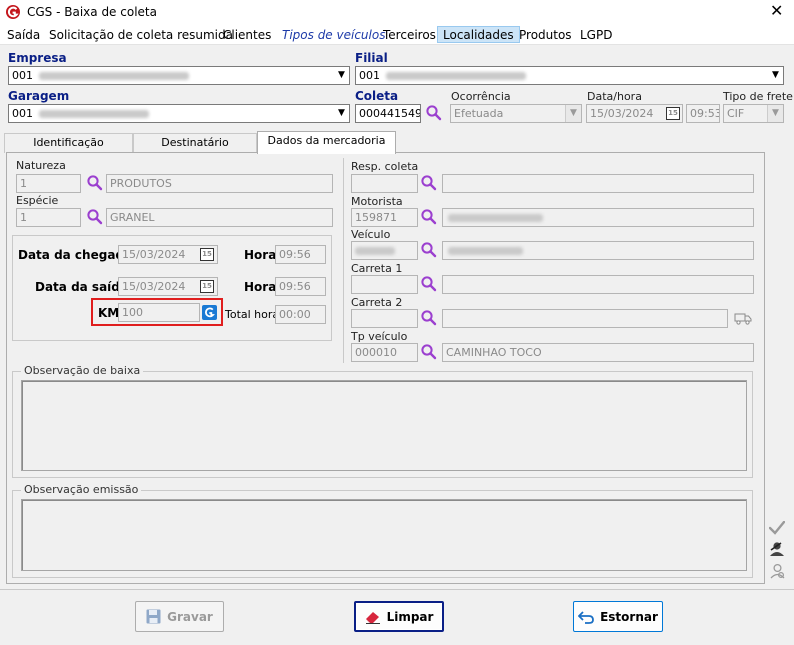  I want to click on calculator-g-icon, so click(209, 312).